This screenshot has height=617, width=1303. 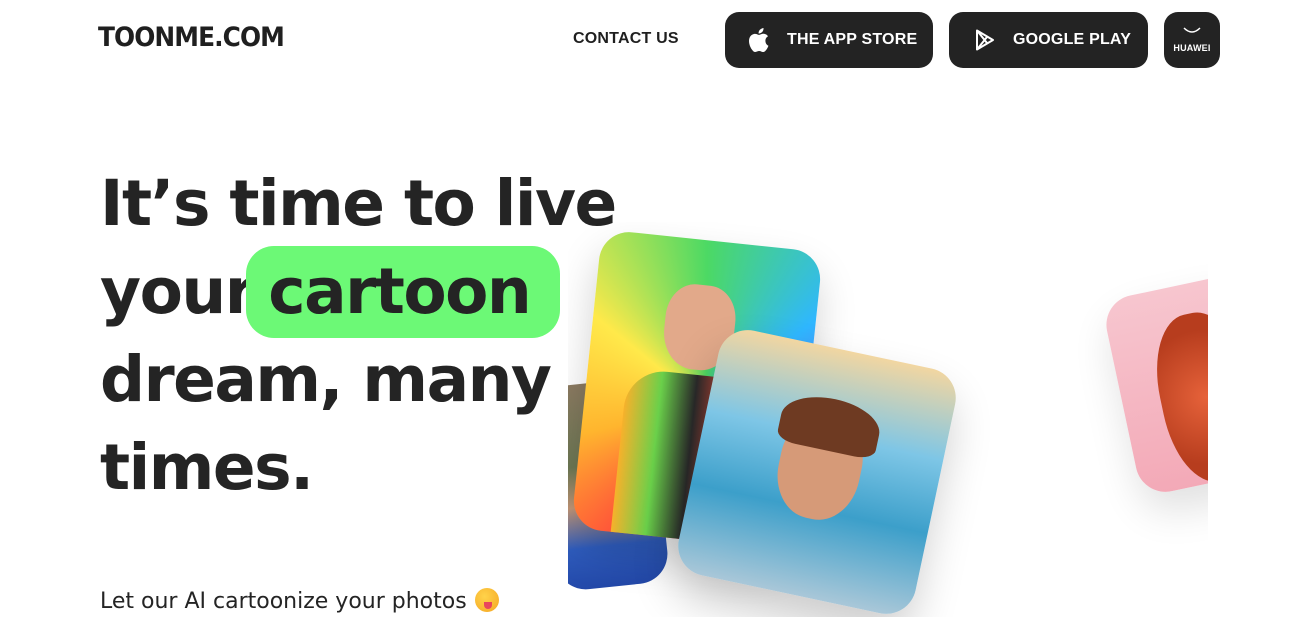 I want to click on huawei-label: HUAWEI, so click(x=1192, y=48).